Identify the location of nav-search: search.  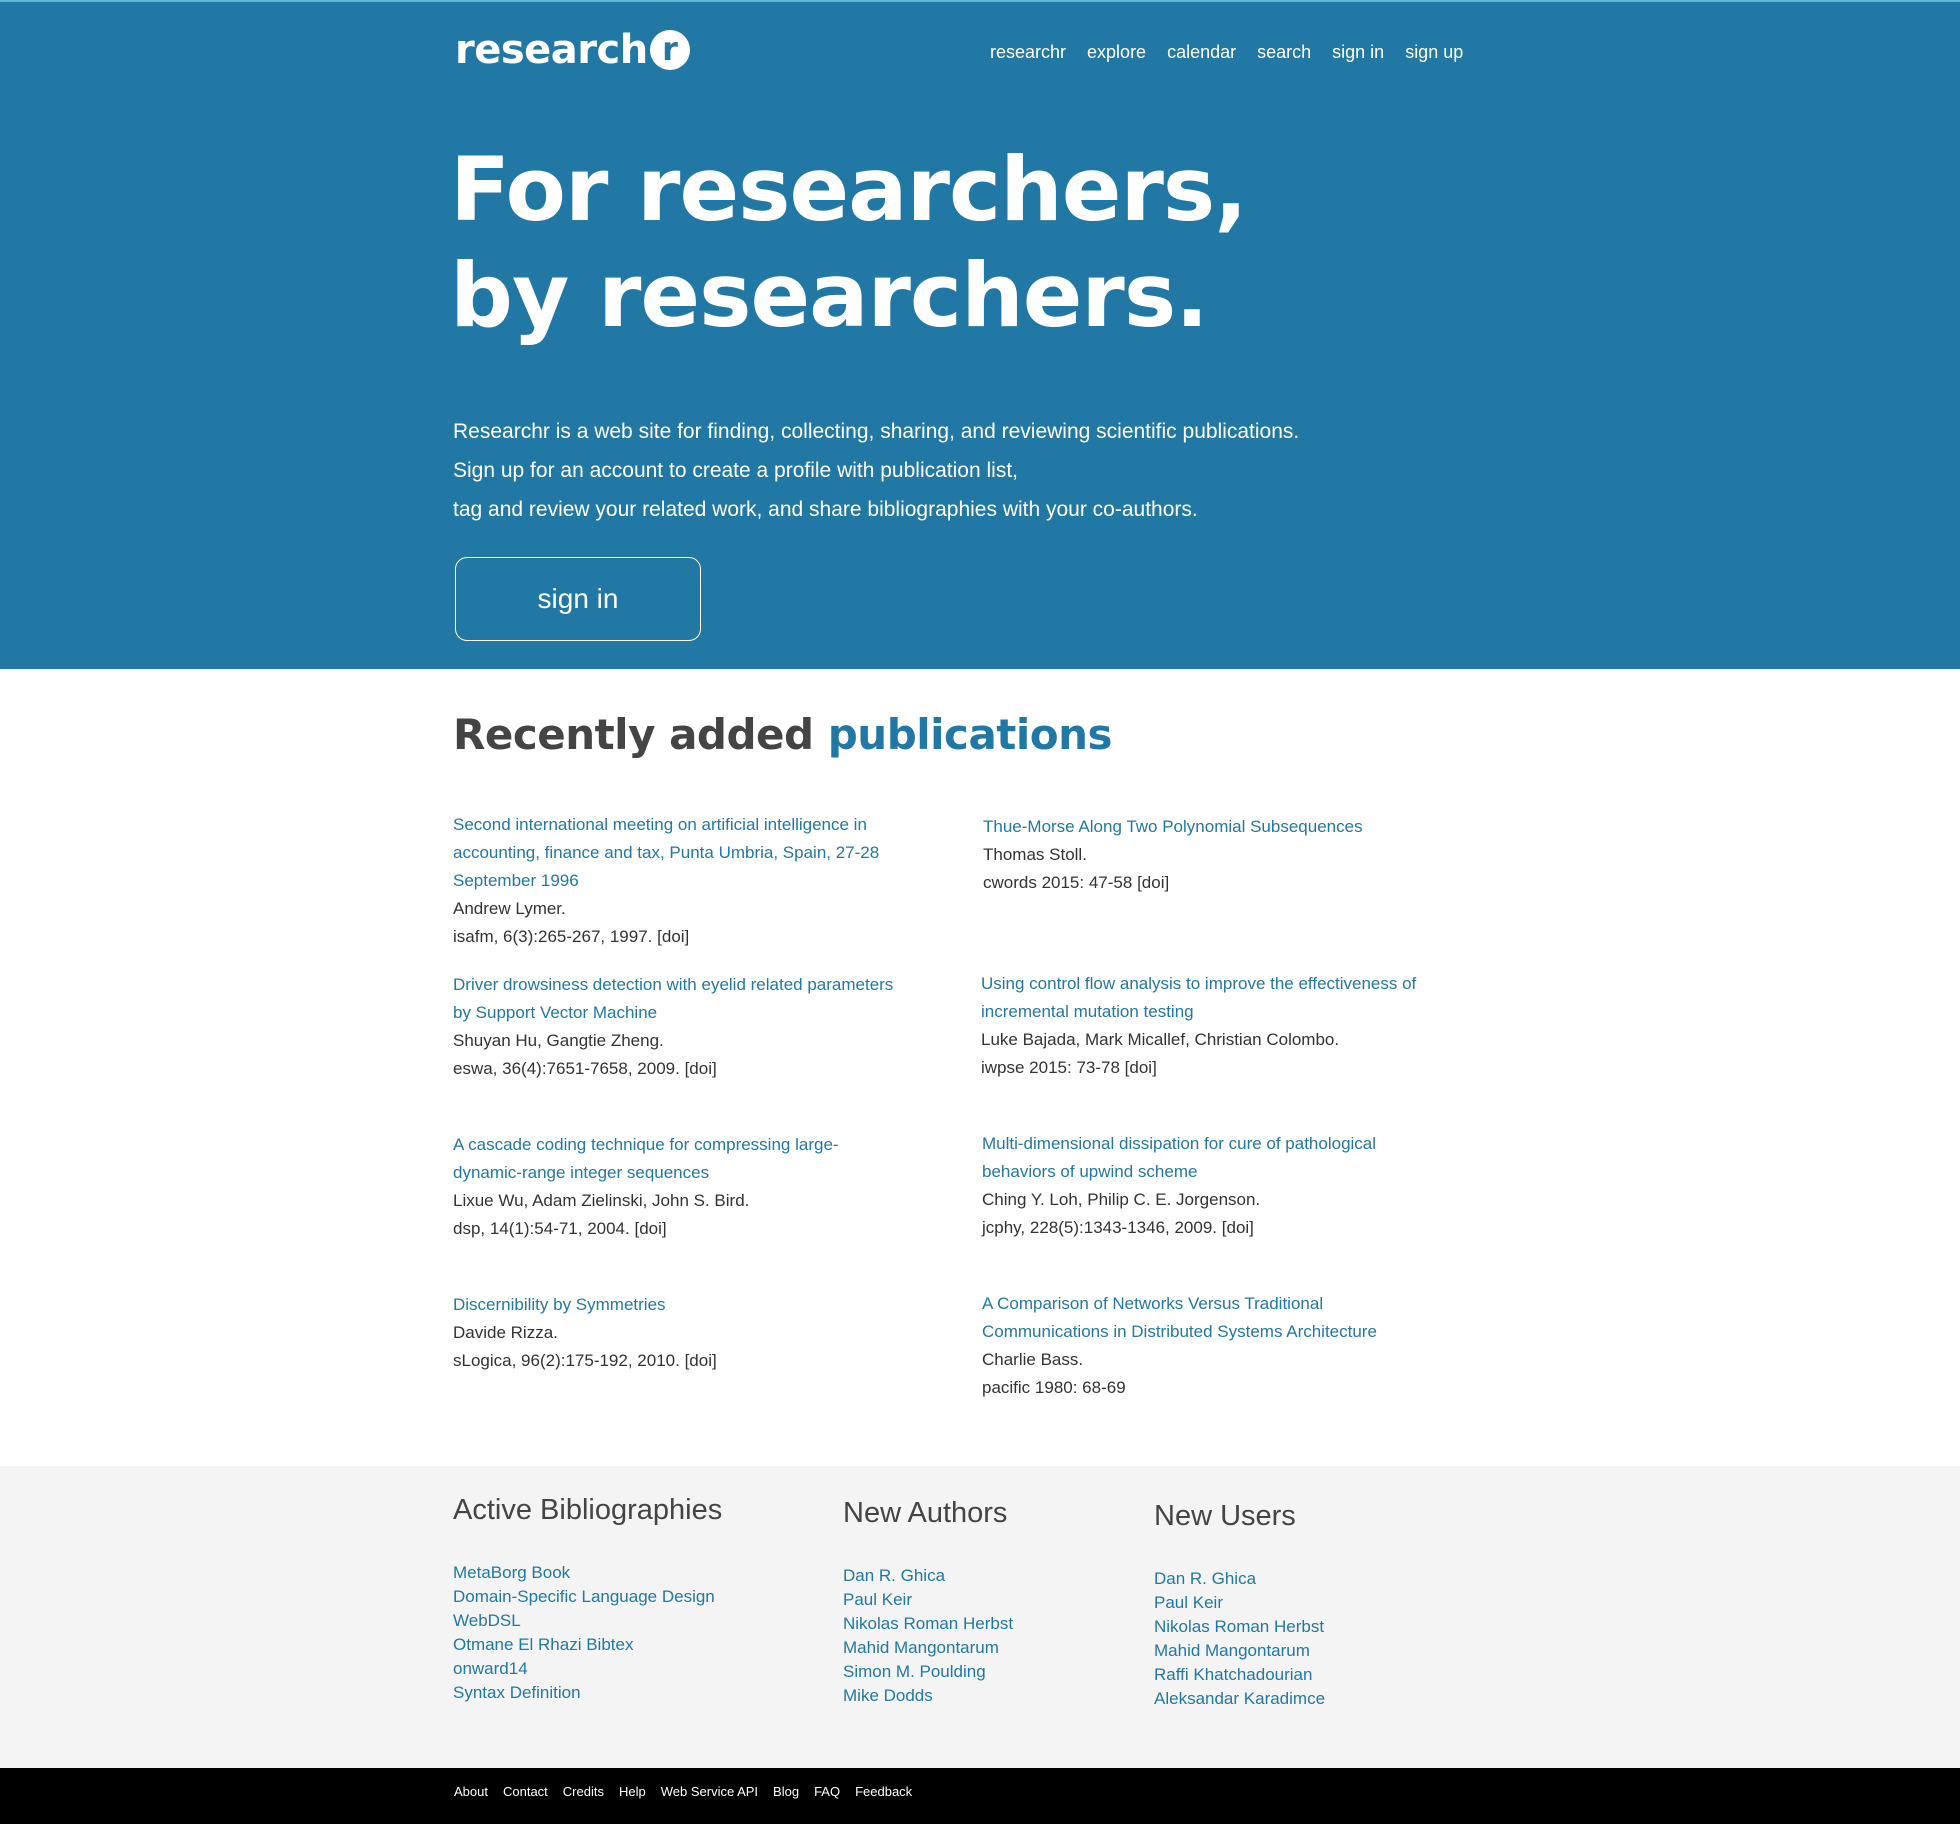
(1284, 52).